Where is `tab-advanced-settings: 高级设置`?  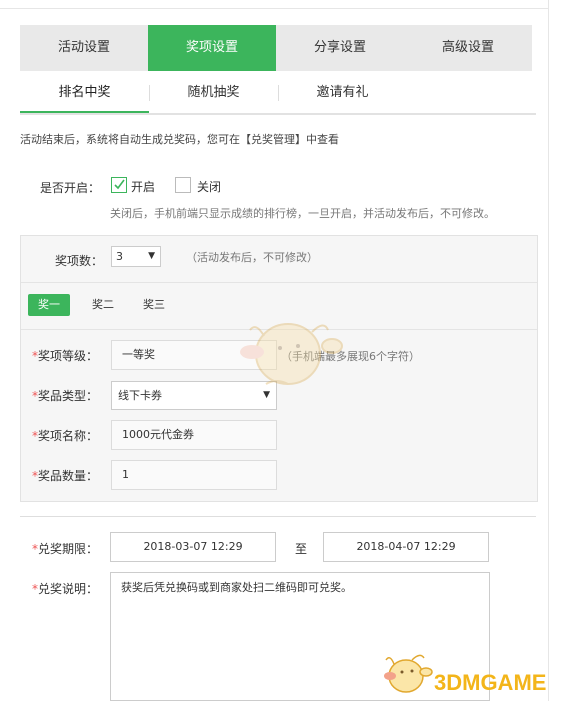 tab-advanced-settings: 高级设置 is located at coordinates (468, 48).